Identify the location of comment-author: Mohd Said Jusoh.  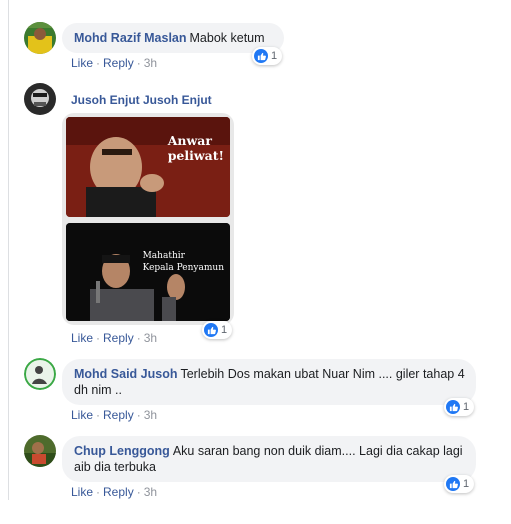
(125, 374).